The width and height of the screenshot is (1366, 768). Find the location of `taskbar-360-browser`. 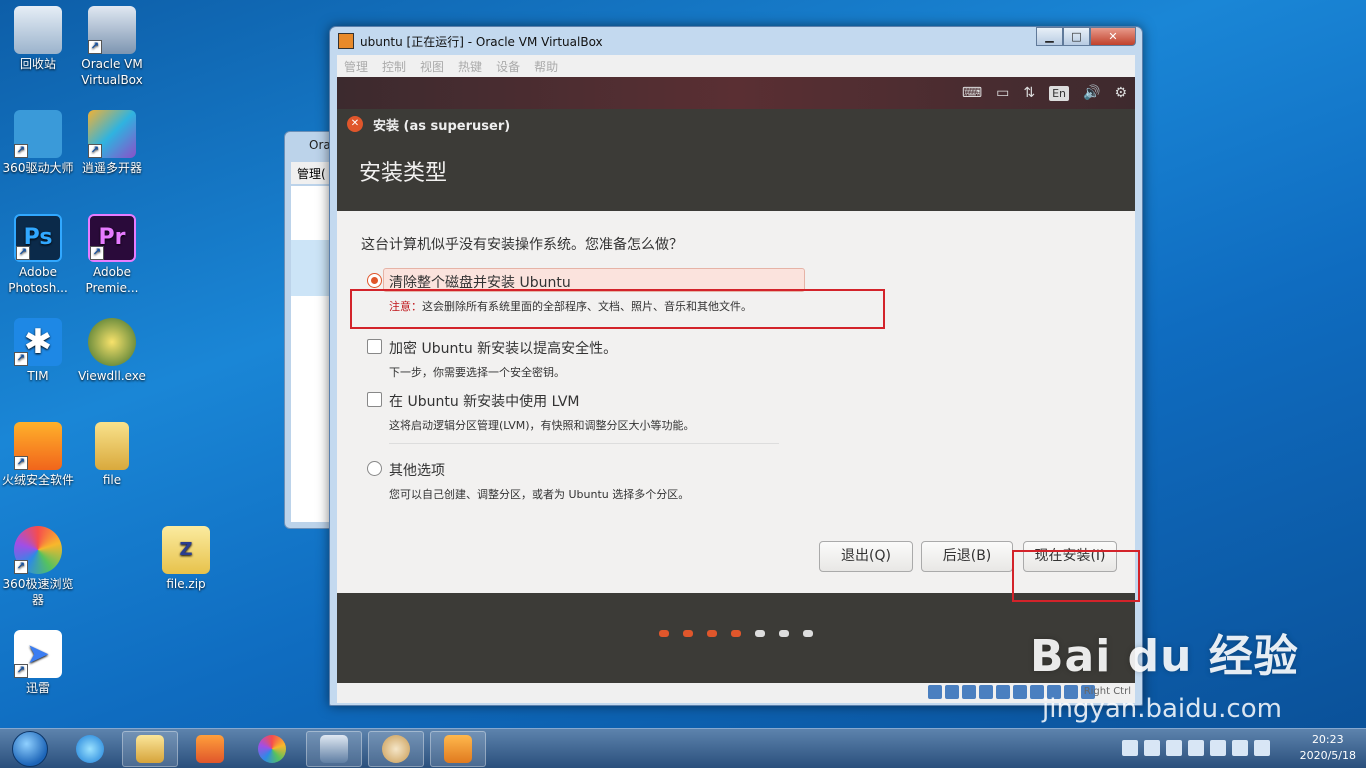

taskbar-360-browser is located at coordinates (272, 749).